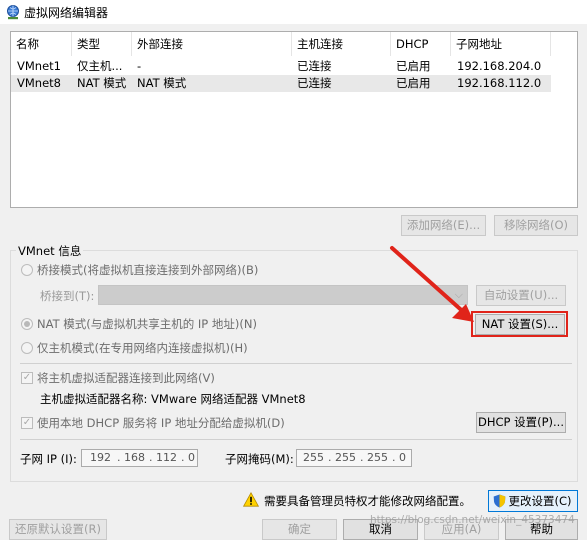 This screenshot has width=587, height=540. Describe the element at coordinates (191, 457) in the screenshot. I see `ip-octet: 0` at that location.